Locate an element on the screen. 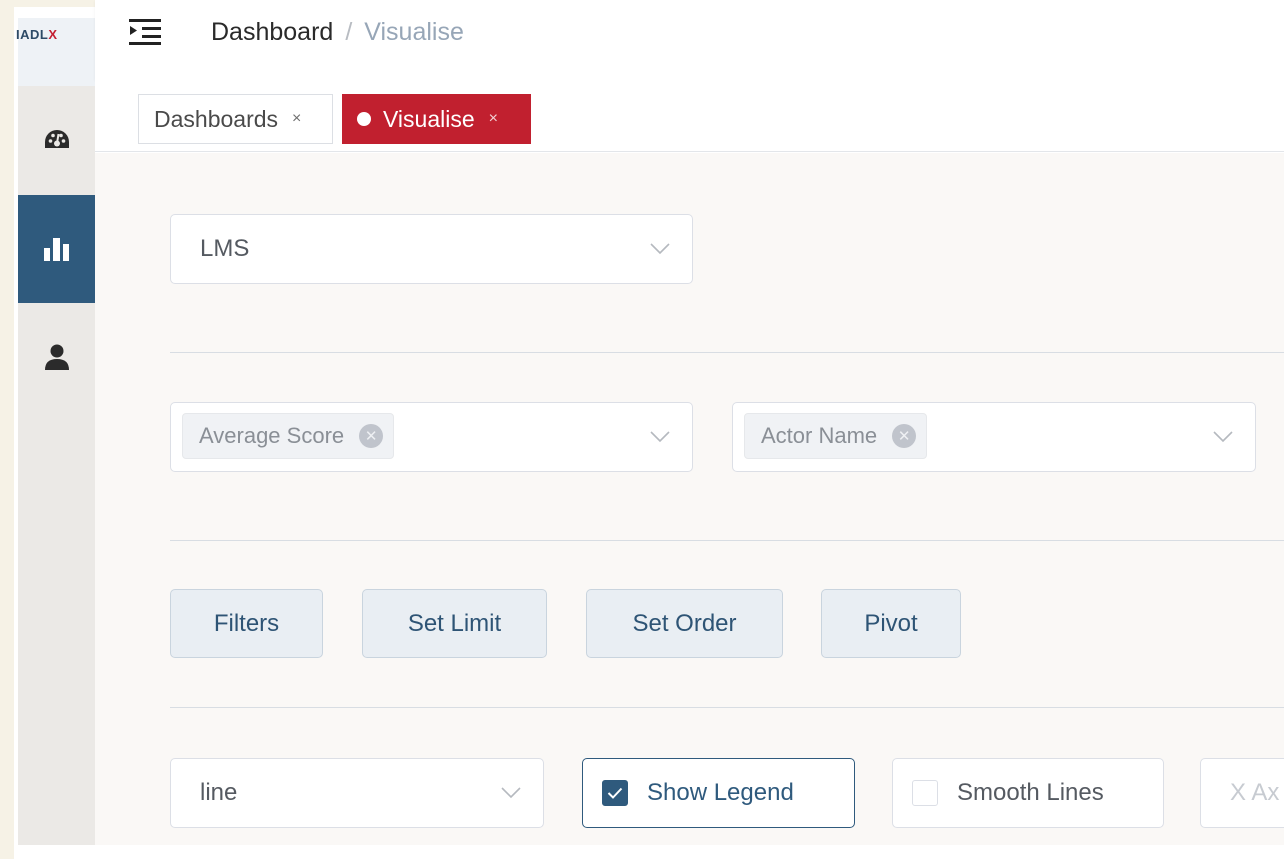  bar-chart-icon is located at coordinates (56, 249).